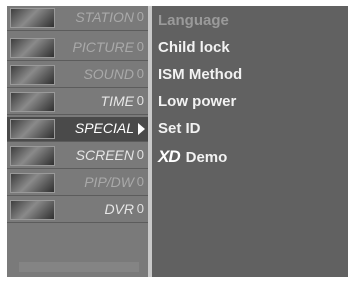 The width and height of the screenshot is (354, 282). I want to click on submenu-item-child-lock: Child lock, so click(194, 47).